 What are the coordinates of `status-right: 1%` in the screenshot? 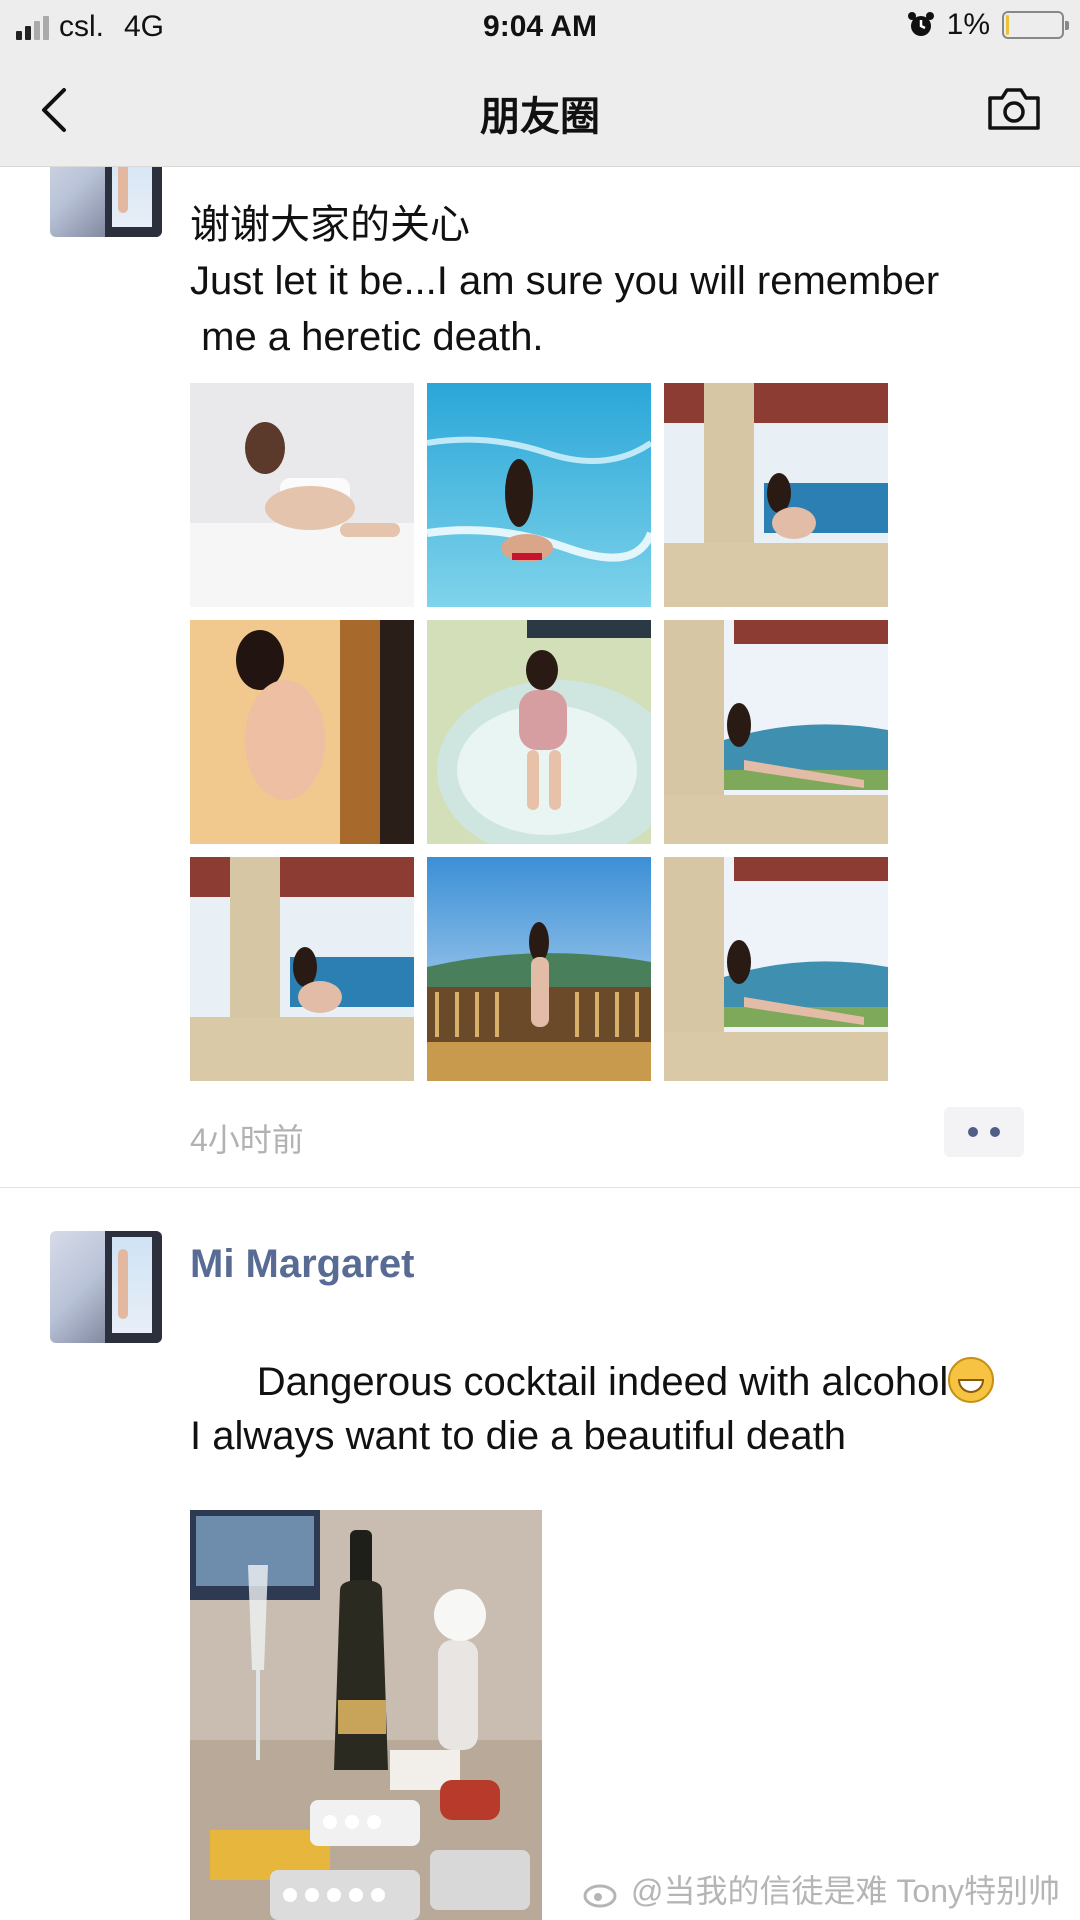 It's located at (988, 25).